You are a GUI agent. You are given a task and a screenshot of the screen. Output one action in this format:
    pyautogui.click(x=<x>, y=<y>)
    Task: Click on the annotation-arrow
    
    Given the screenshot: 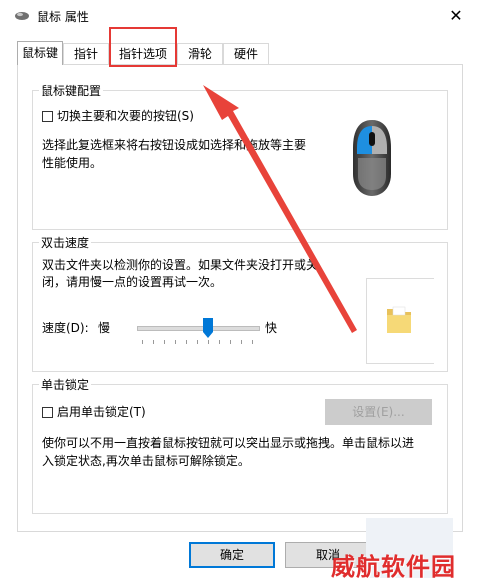 What is the action you would take?
    pyautogui.click(x=280, y=209)
    